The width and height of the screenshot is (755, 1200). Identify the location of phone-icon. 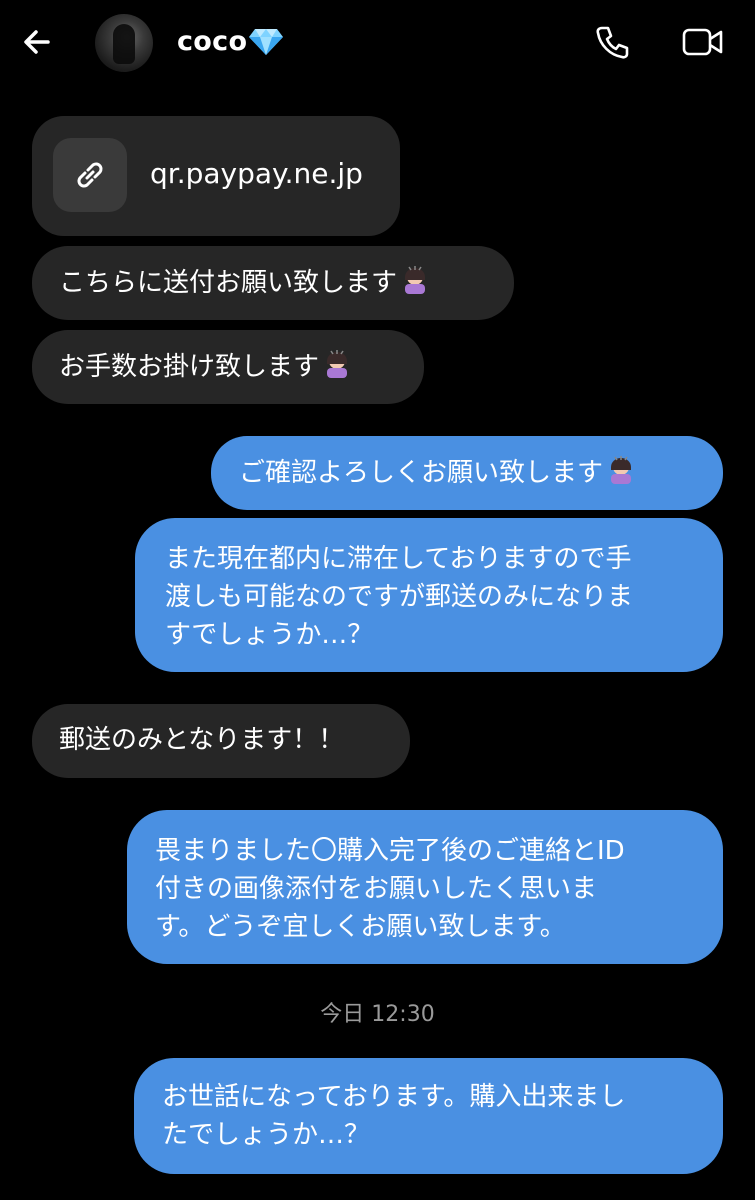
(612, 42).